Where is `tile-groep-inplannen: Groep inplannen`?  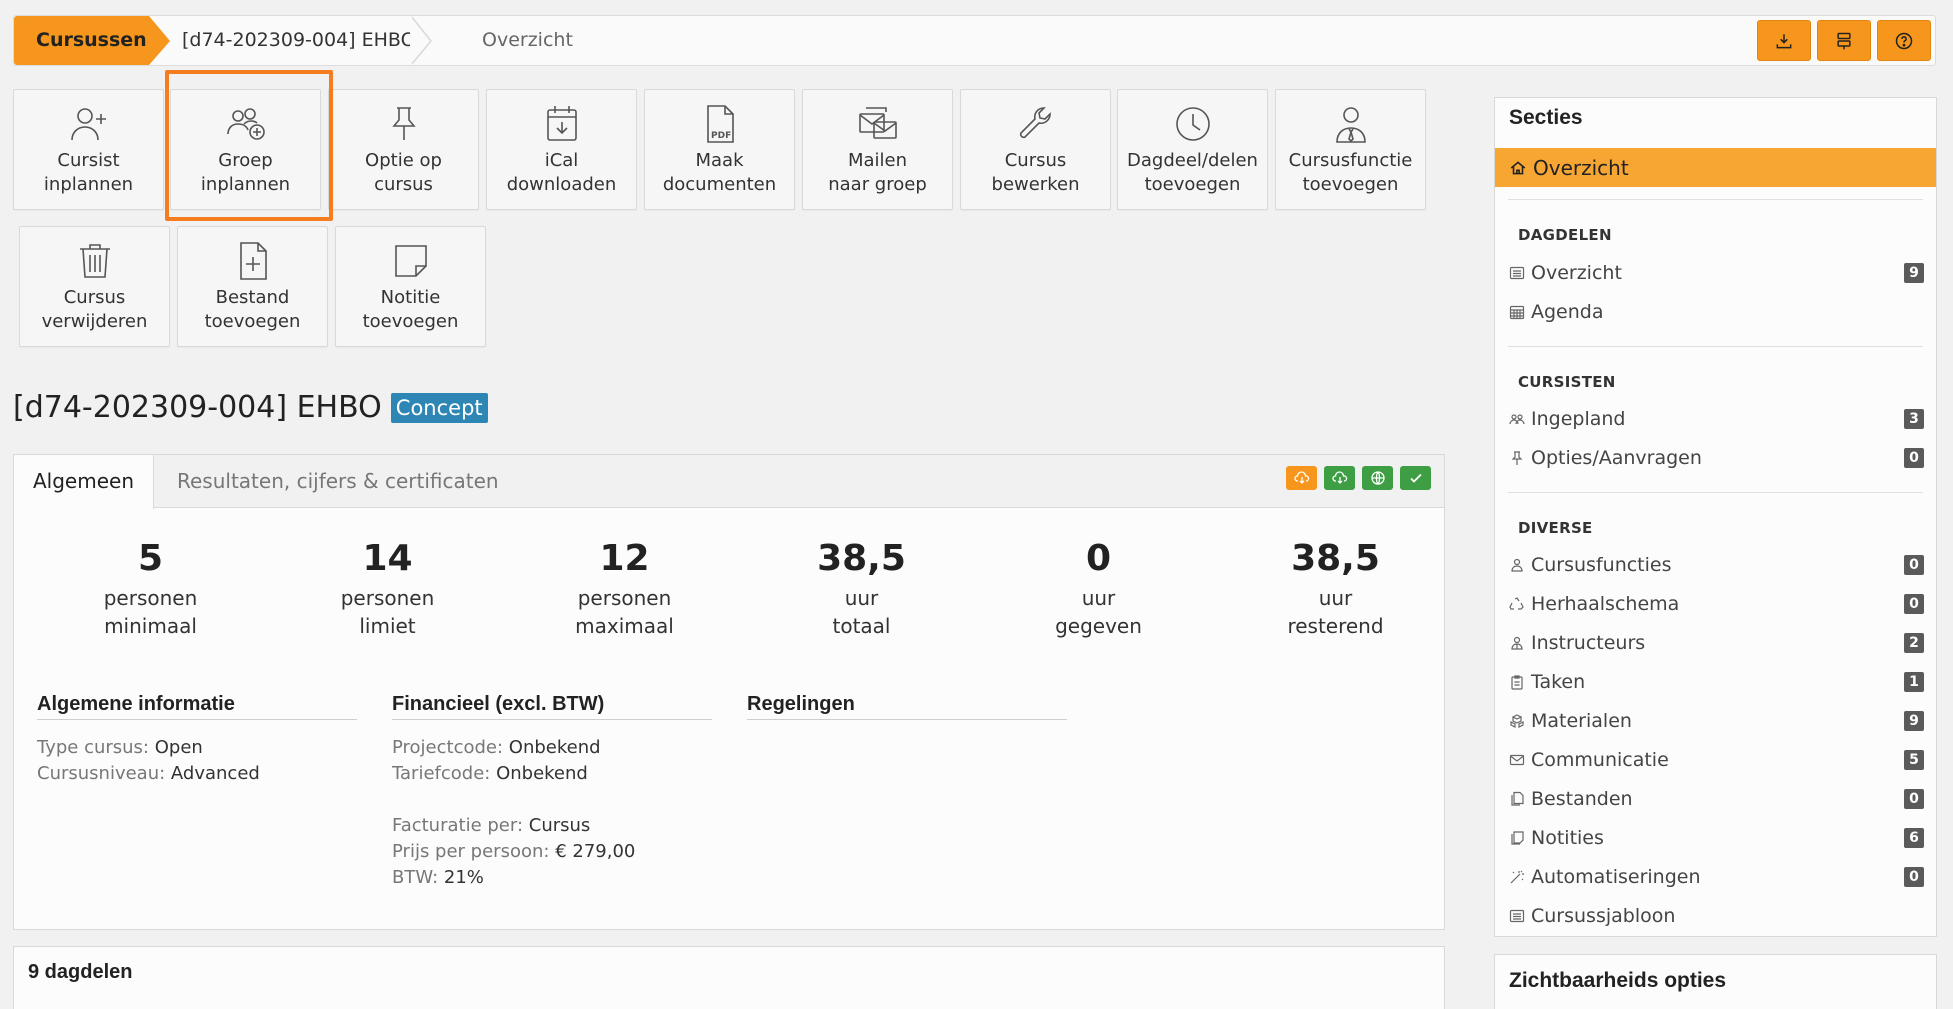
tile-groep-inplannen: Groep inplannen is located at coordinates (245, 149).